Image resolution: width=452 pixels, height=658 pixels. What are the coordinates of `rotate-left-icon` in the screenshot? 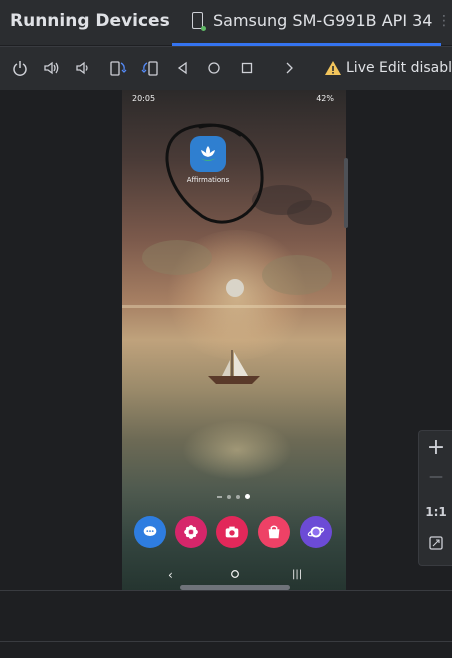 It's located at (118, 68).